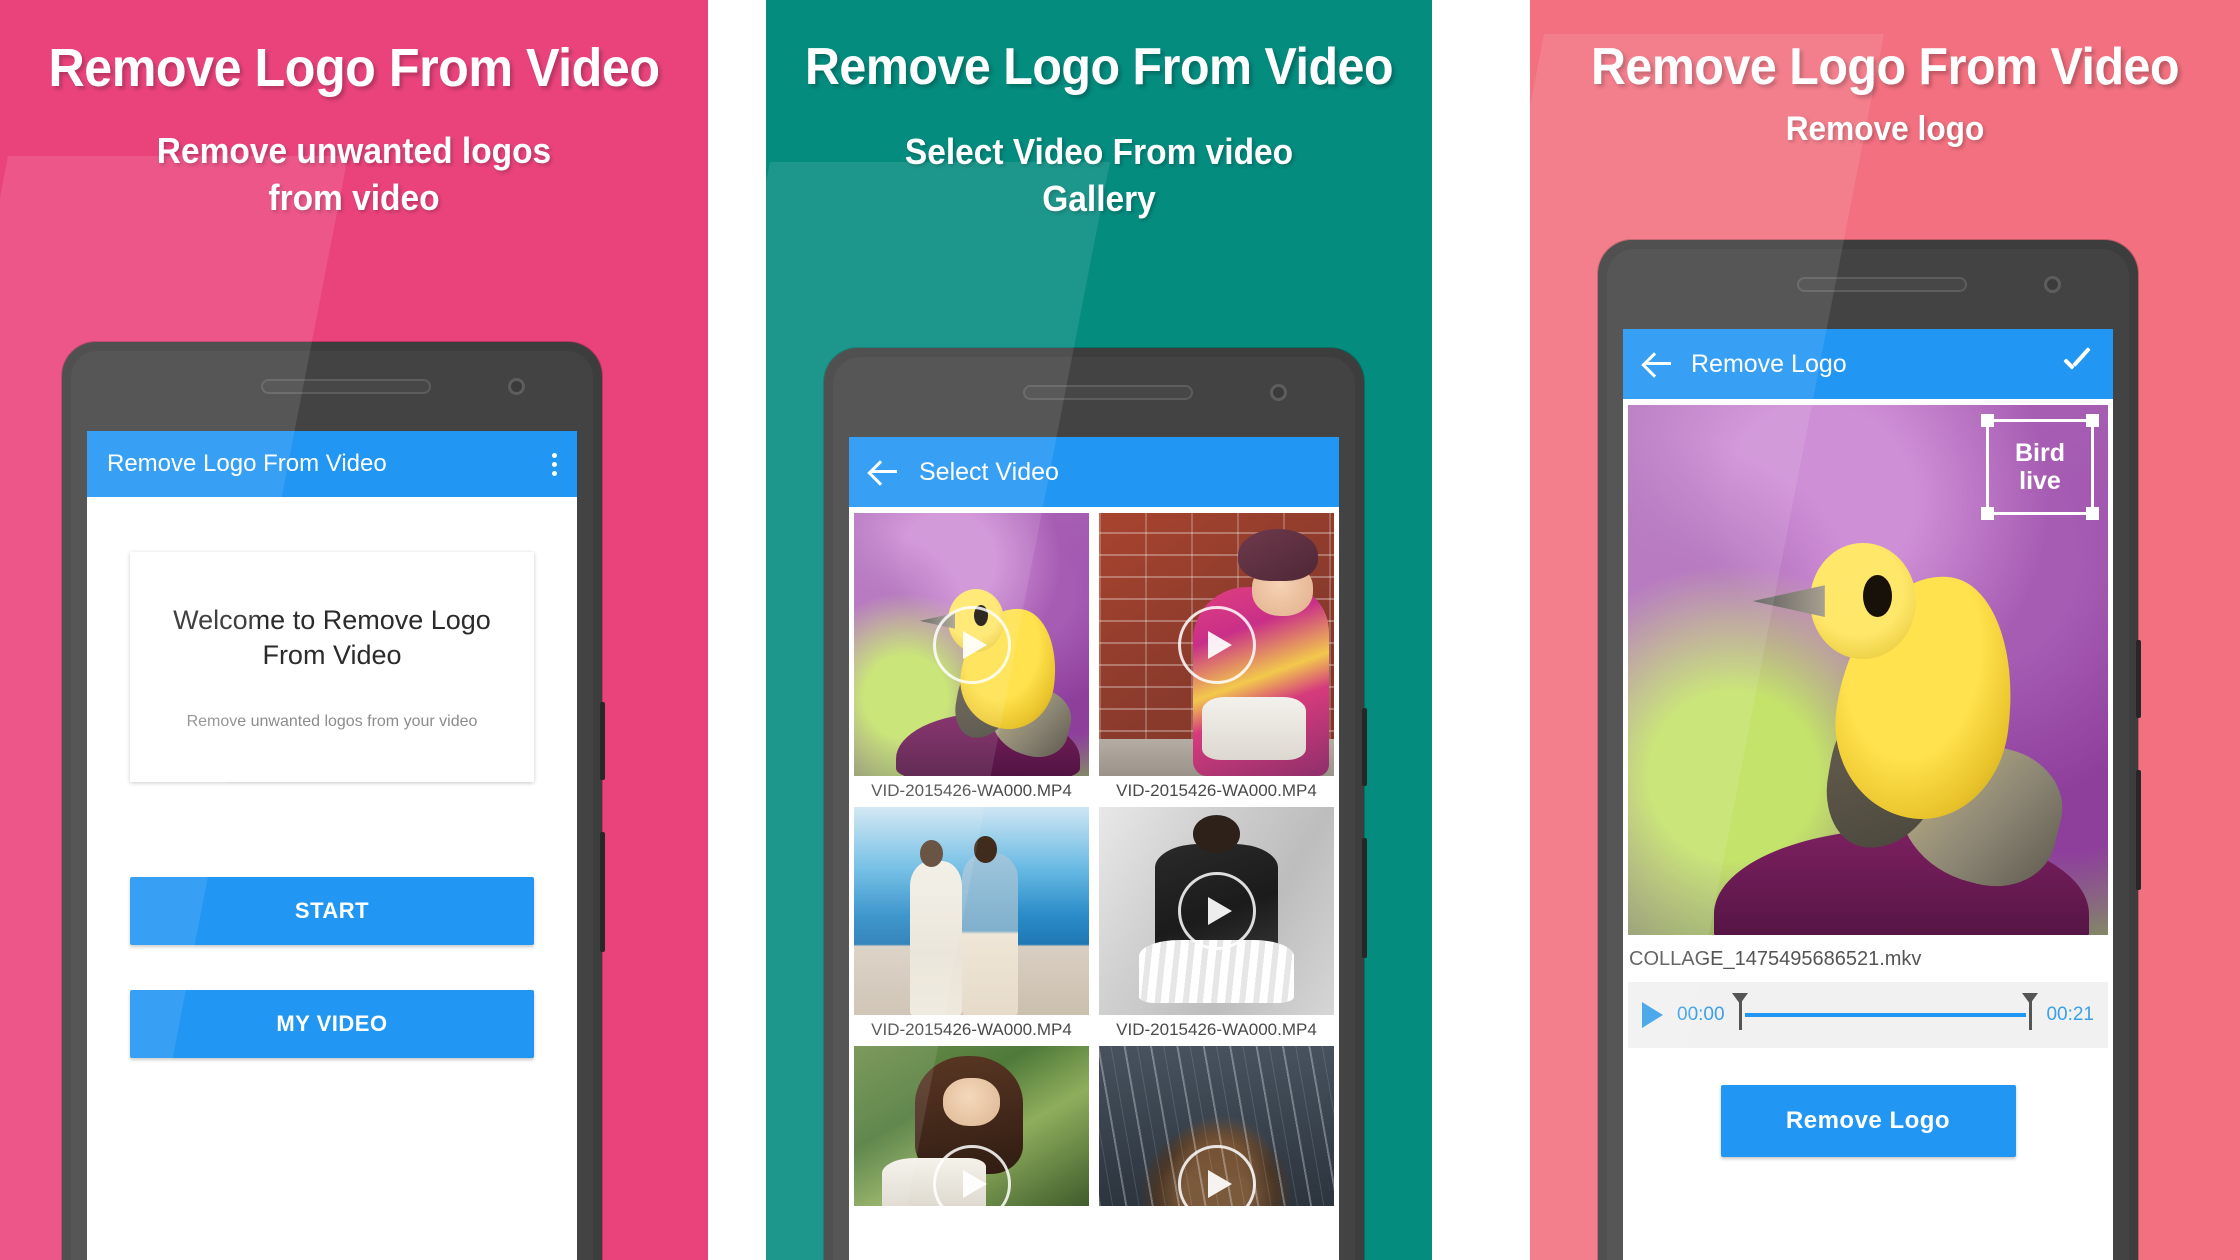 The image size is (2240, 1260). I want to click on panel-one-subtitle: Remove unwanted logos from video, so click(354, 174).